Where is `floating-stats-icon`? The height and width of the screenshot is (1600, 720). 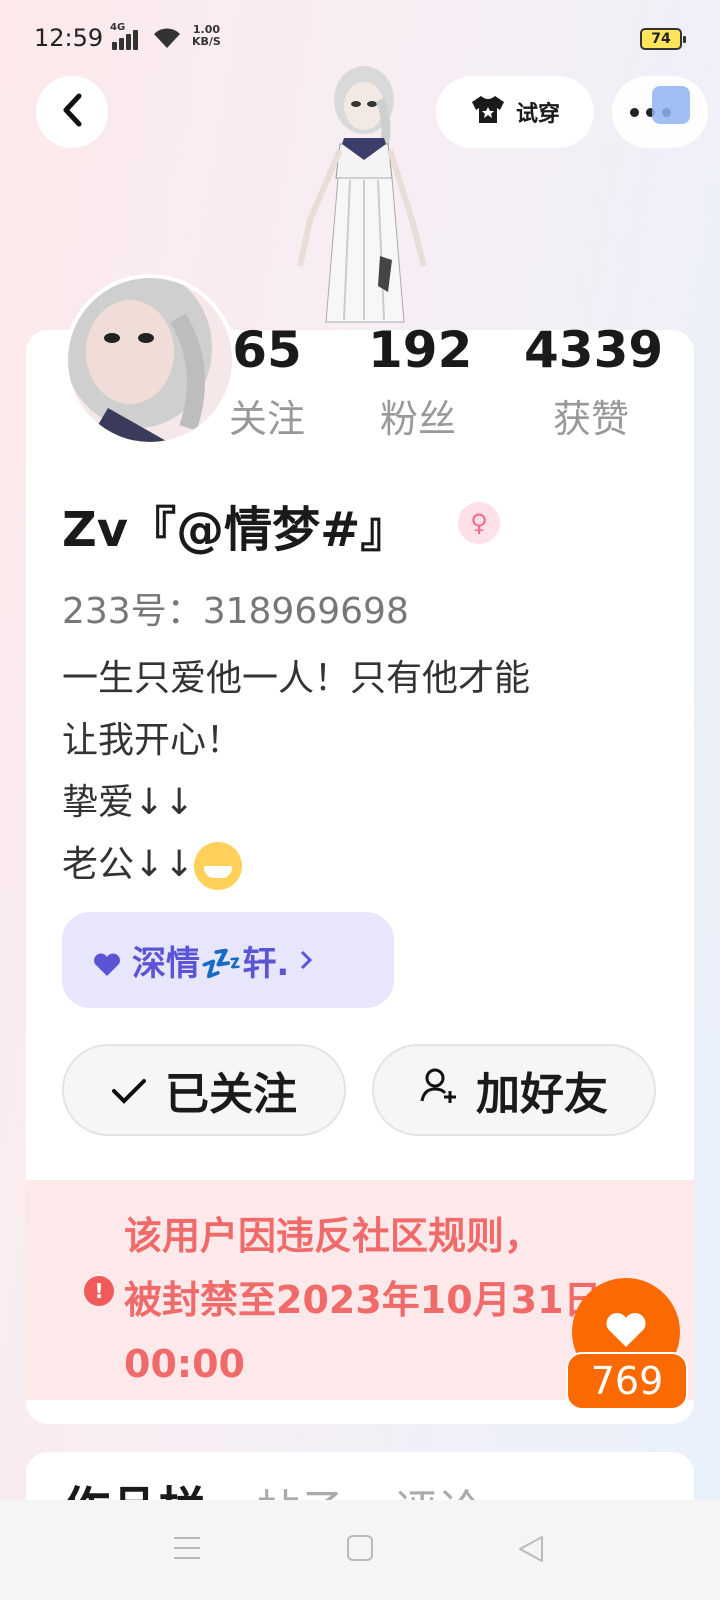
floating-stats-icon is located at coordinates (671, 105).